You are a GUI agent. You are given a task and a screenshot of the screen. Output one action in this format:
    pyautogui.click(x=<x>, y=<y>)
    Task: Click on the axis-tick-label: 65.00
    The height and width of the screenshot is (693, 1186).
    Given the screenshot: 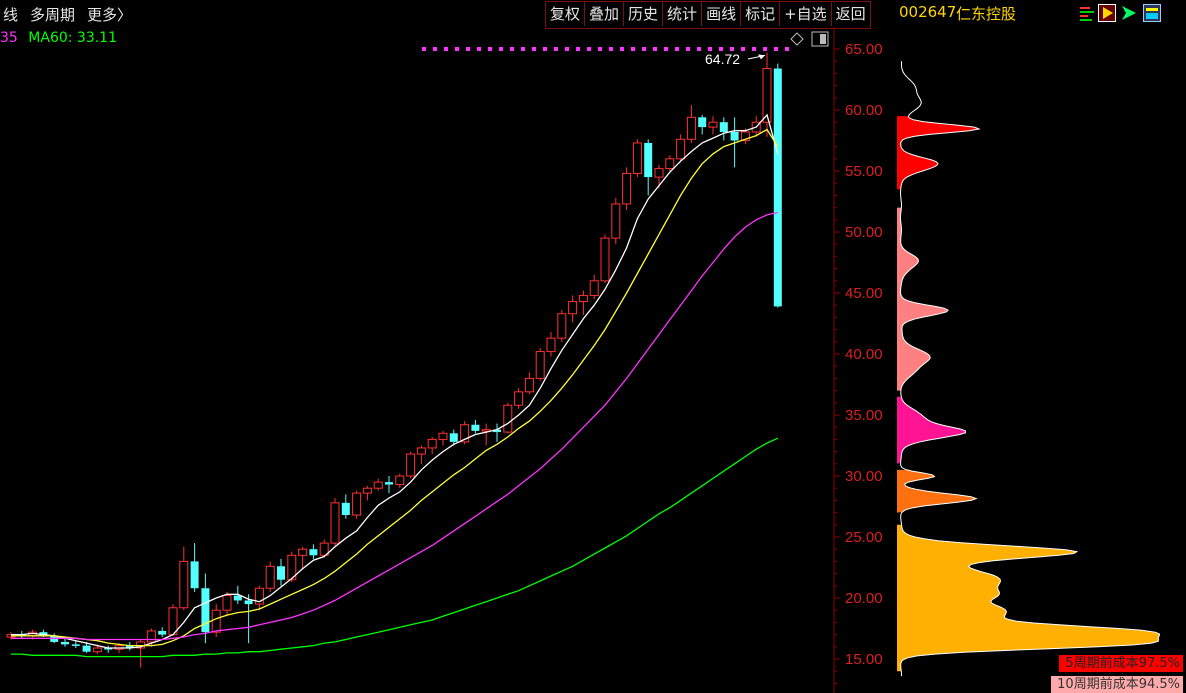 What is the action you would take?
    pyautogui.click(x=864, y=49)
    